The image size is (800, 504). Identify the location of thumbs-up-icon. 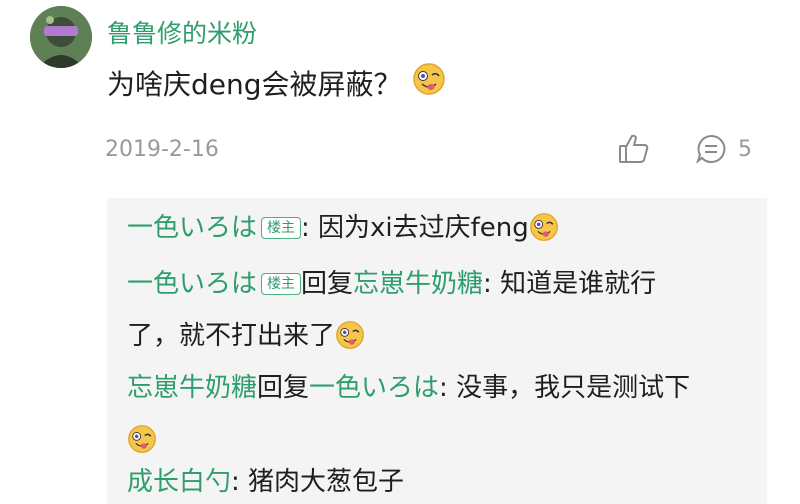
(634, 149).